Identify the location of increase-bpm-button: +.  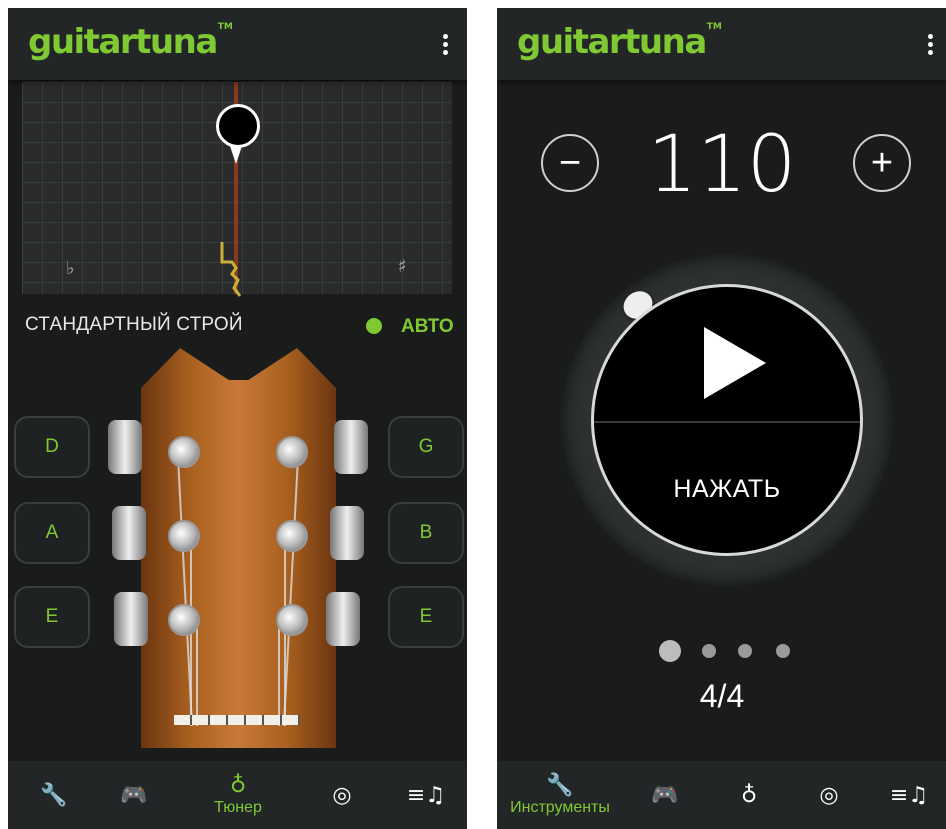
(882, 163).